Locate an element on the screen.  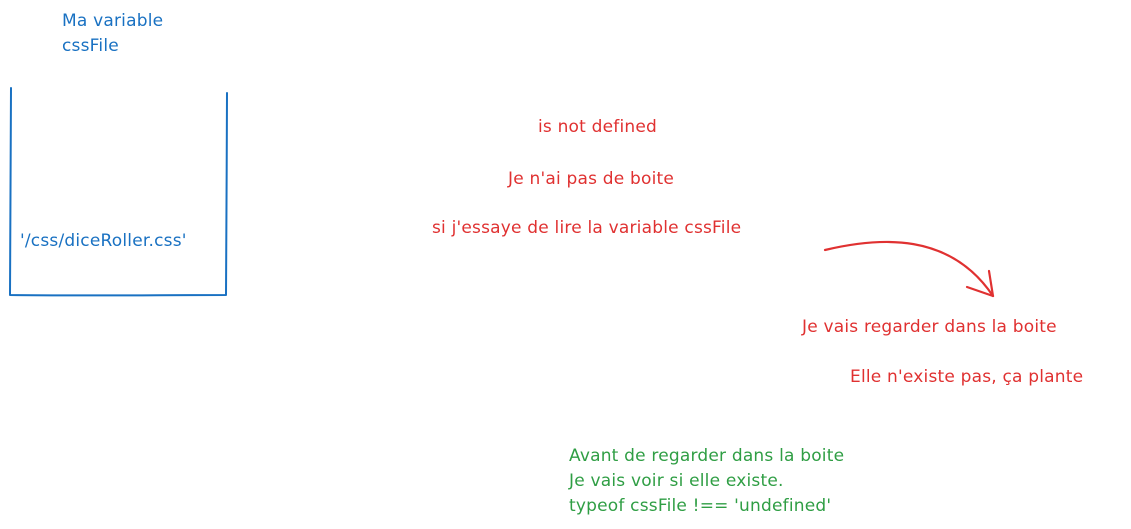
variable-value: '/css/diceRoller.css' is located at coordinates (103, 241).